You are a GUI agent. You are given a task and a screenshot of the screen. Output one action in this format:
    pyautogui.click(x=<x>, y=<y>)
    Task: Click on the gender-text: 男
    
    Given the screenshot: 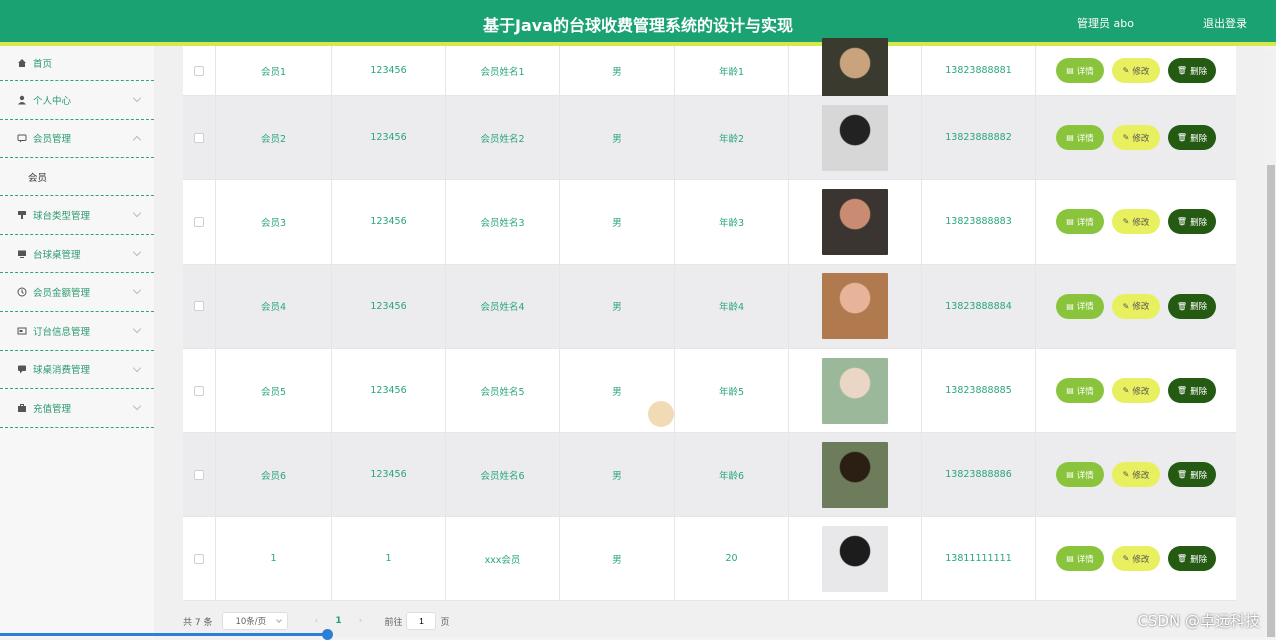 What is the action you would take?
    pyautogui.click(x=617, y=139)
    